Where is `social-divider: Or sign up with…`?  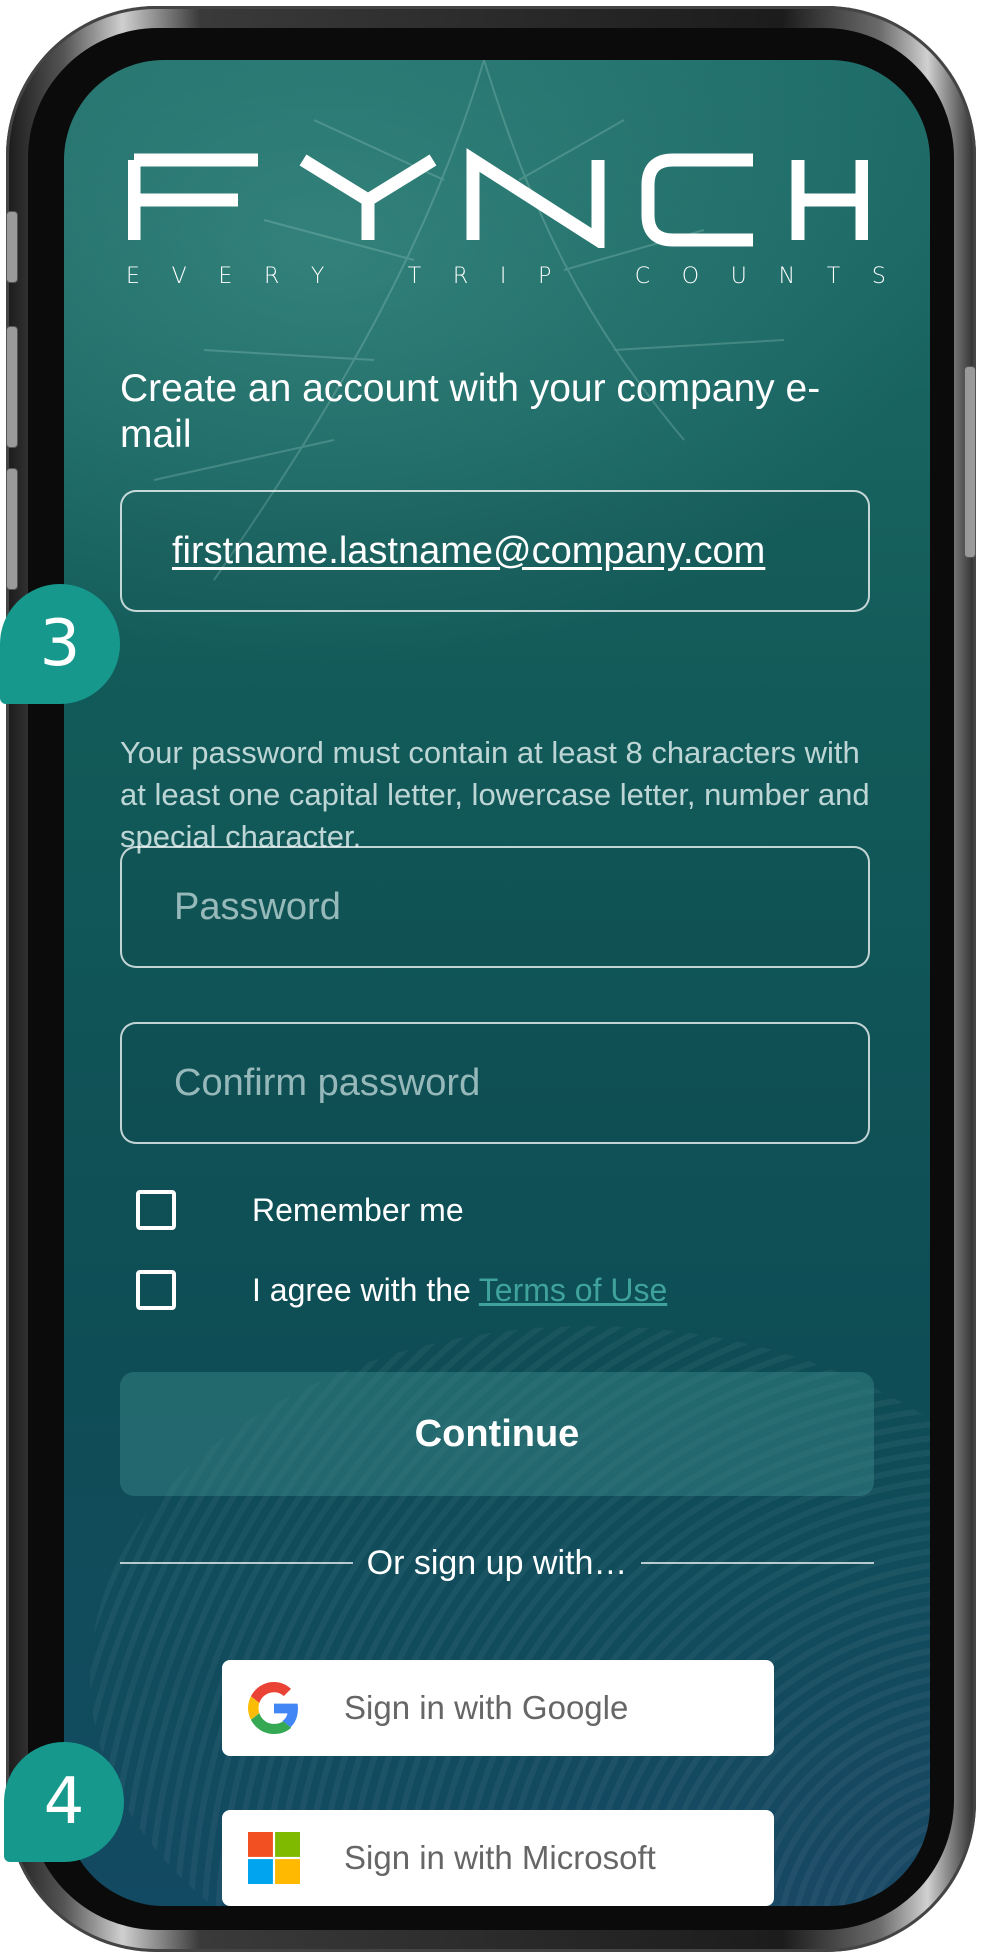 social-divider: Or sign up with… is located at coordinates (497, 1563).